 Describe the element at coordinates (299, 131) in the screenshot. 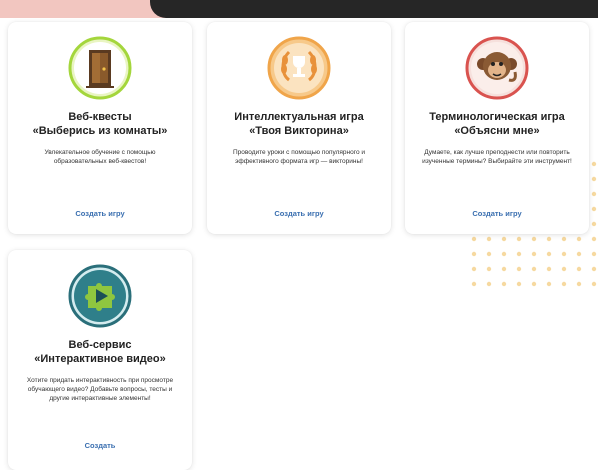

I see `card-title-line2: «Твоя Викторина»` at that location.